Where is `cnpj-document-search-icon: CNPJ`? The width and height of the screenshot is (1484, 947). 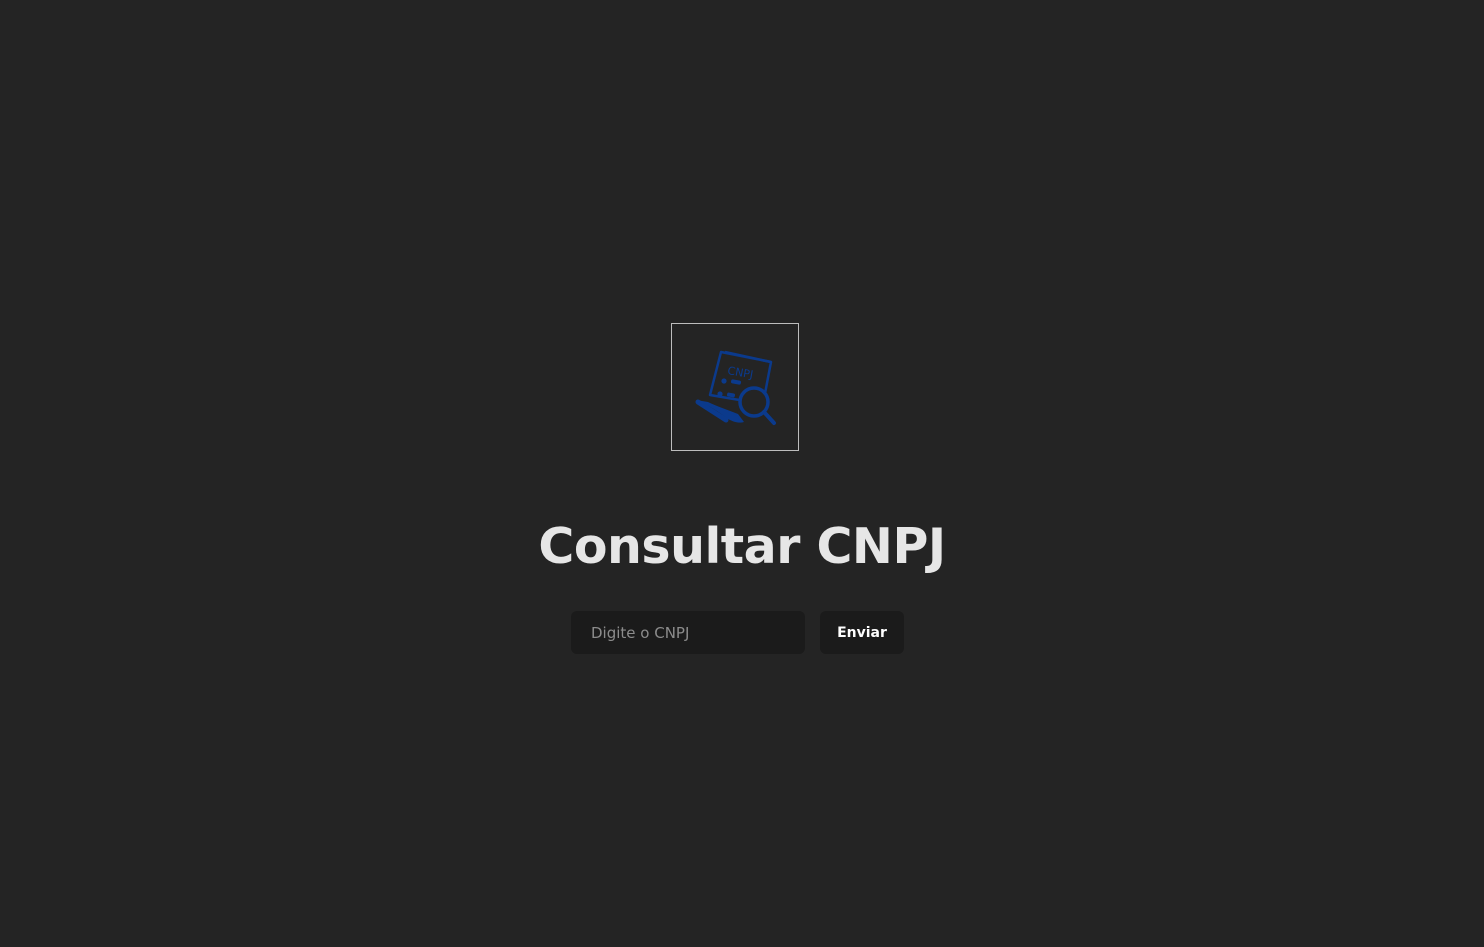 cnpj-document-search-icon: CNPJ is located at coordinates (735, 387).